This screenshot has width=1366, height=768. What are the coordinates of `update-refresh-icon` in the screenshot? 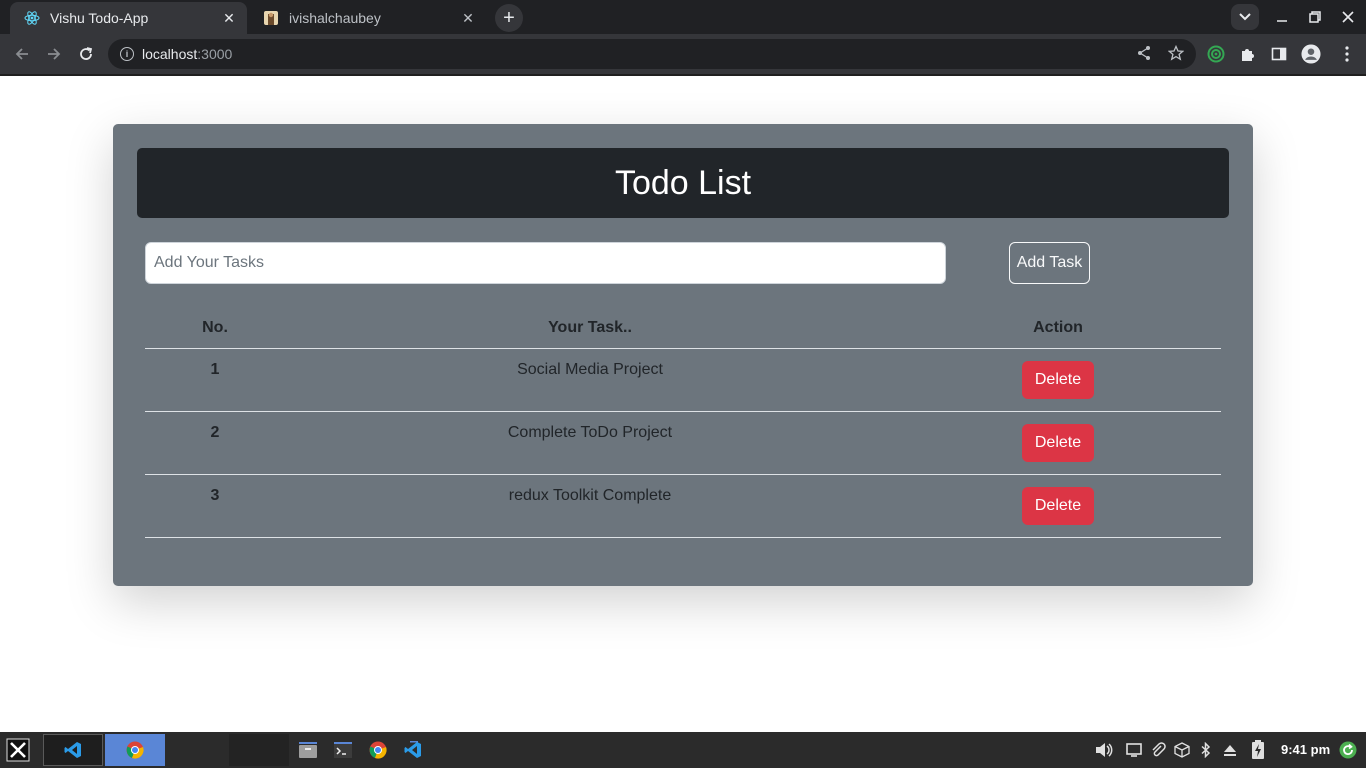 It's located at (1348, 750).